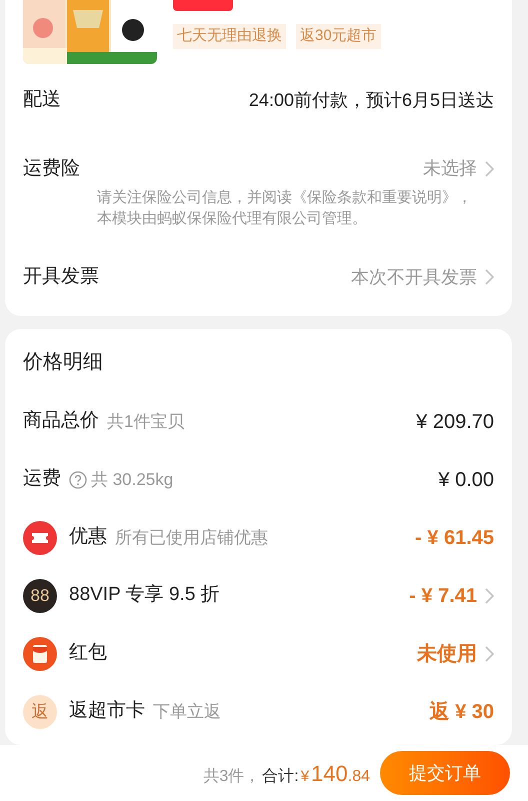 The image size is (528, 801). I want to click on price-label: 红包, so click(88, 653).